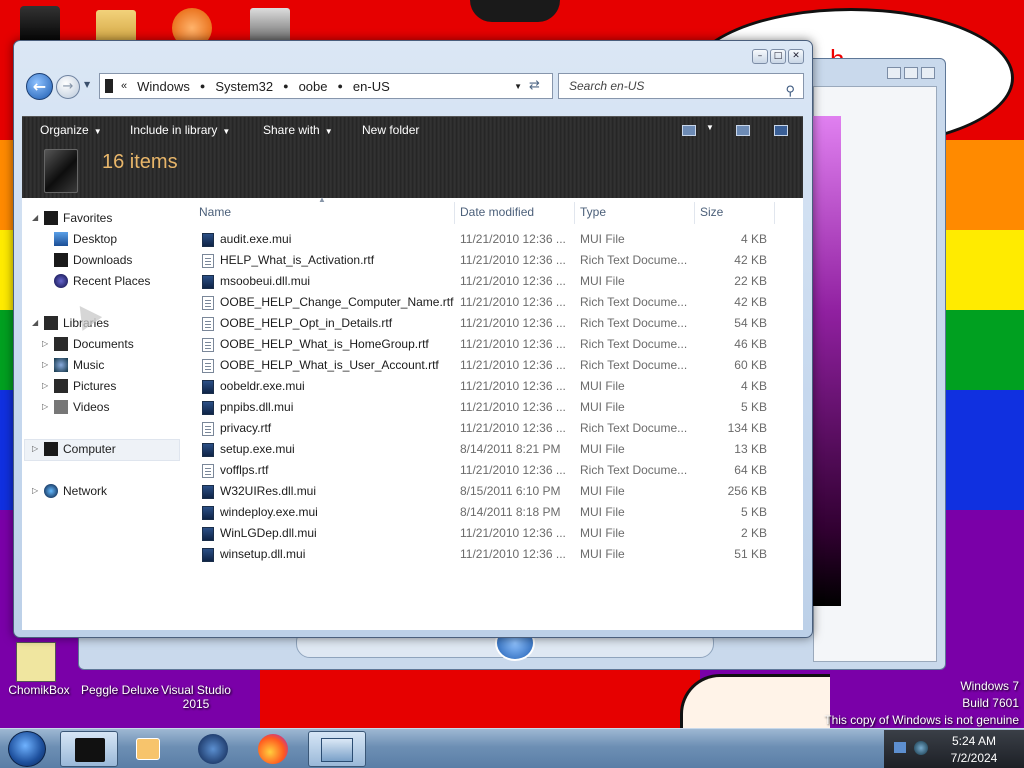 This screenshot has width=1024, height=768. What do you see at coordinates (518, 86) in the screenshot?
I see `address-dropdown-icon: ▼` at bounding box center [518, 86].